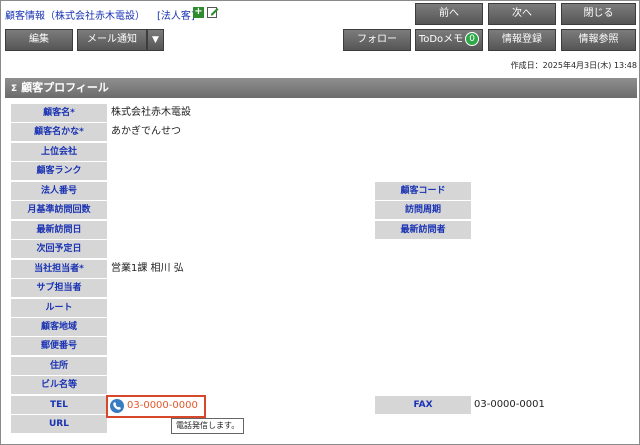  I want to click on customer-title: 顧客情報（株式会社赤木電設）, so click(75, 16).